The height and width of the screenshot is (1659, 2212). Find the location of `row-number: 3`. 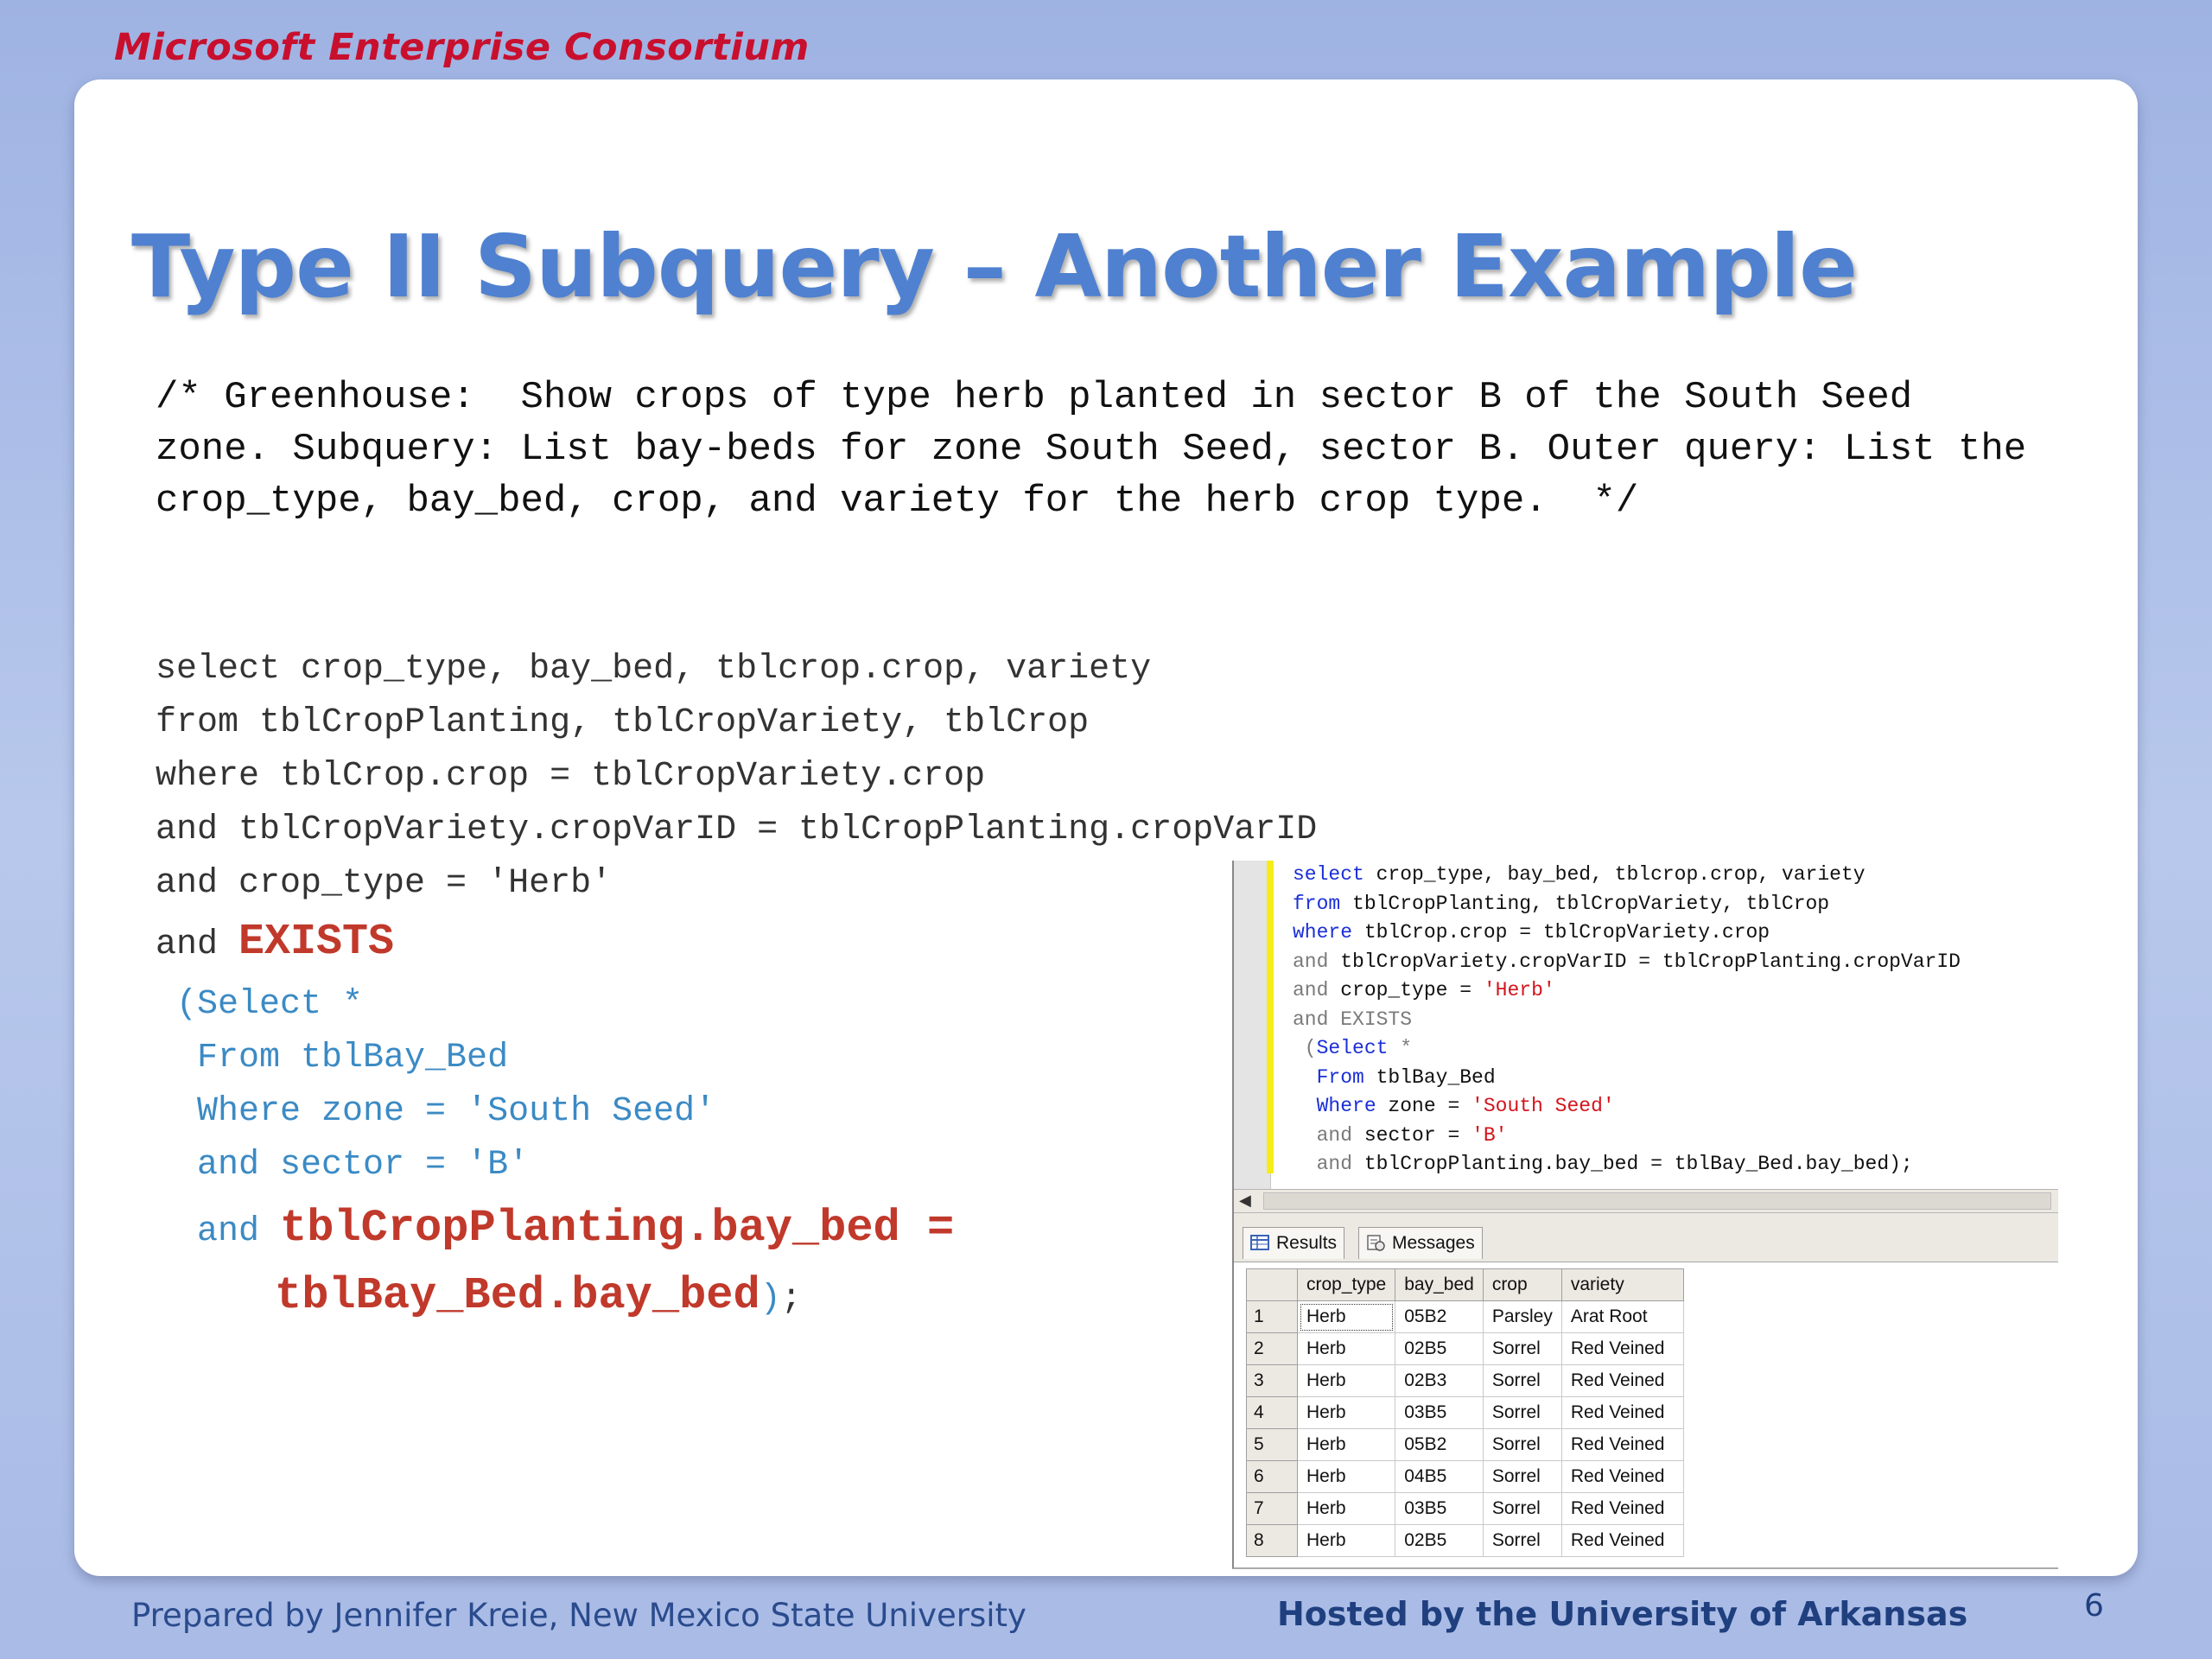

row-number: 3 is located at coordinates (1272, 1380).